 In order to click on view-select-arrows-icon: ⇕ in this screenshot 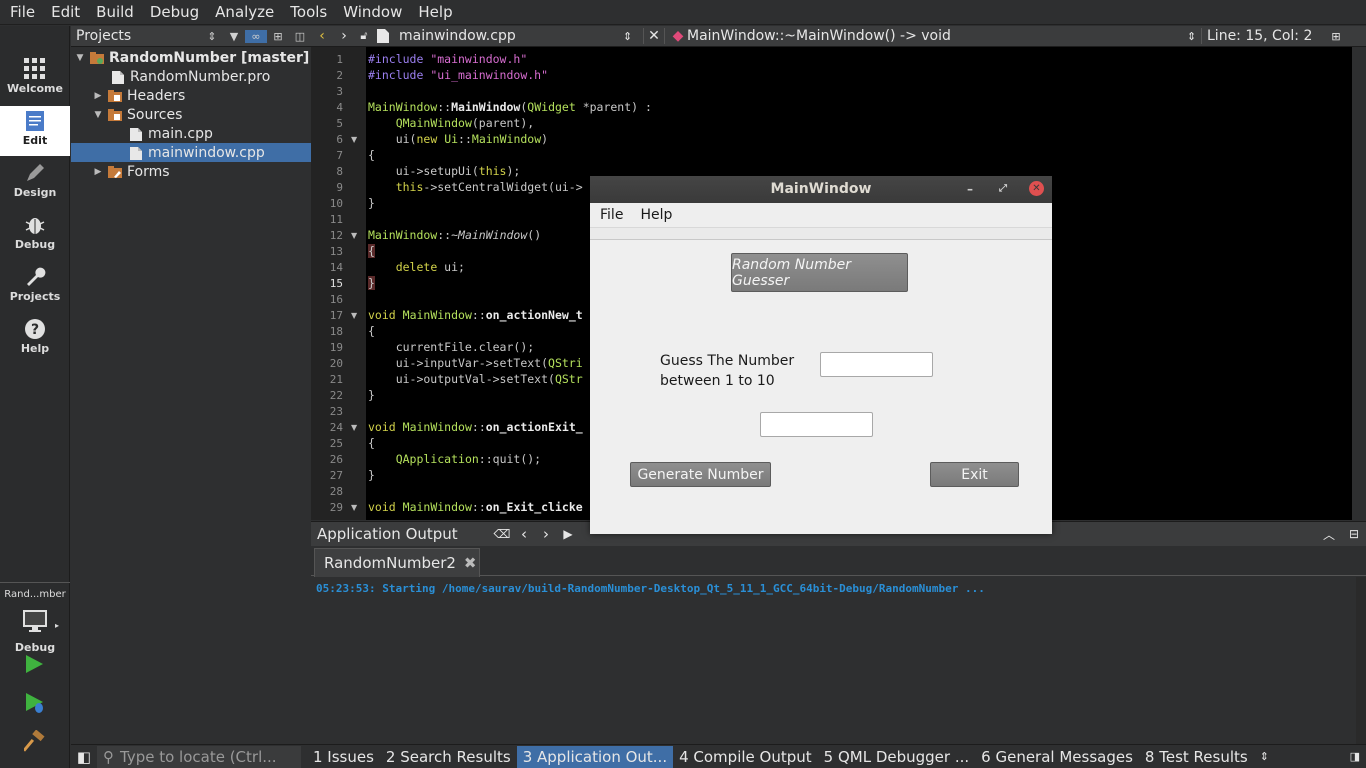, I will do `click(212, 36)`.